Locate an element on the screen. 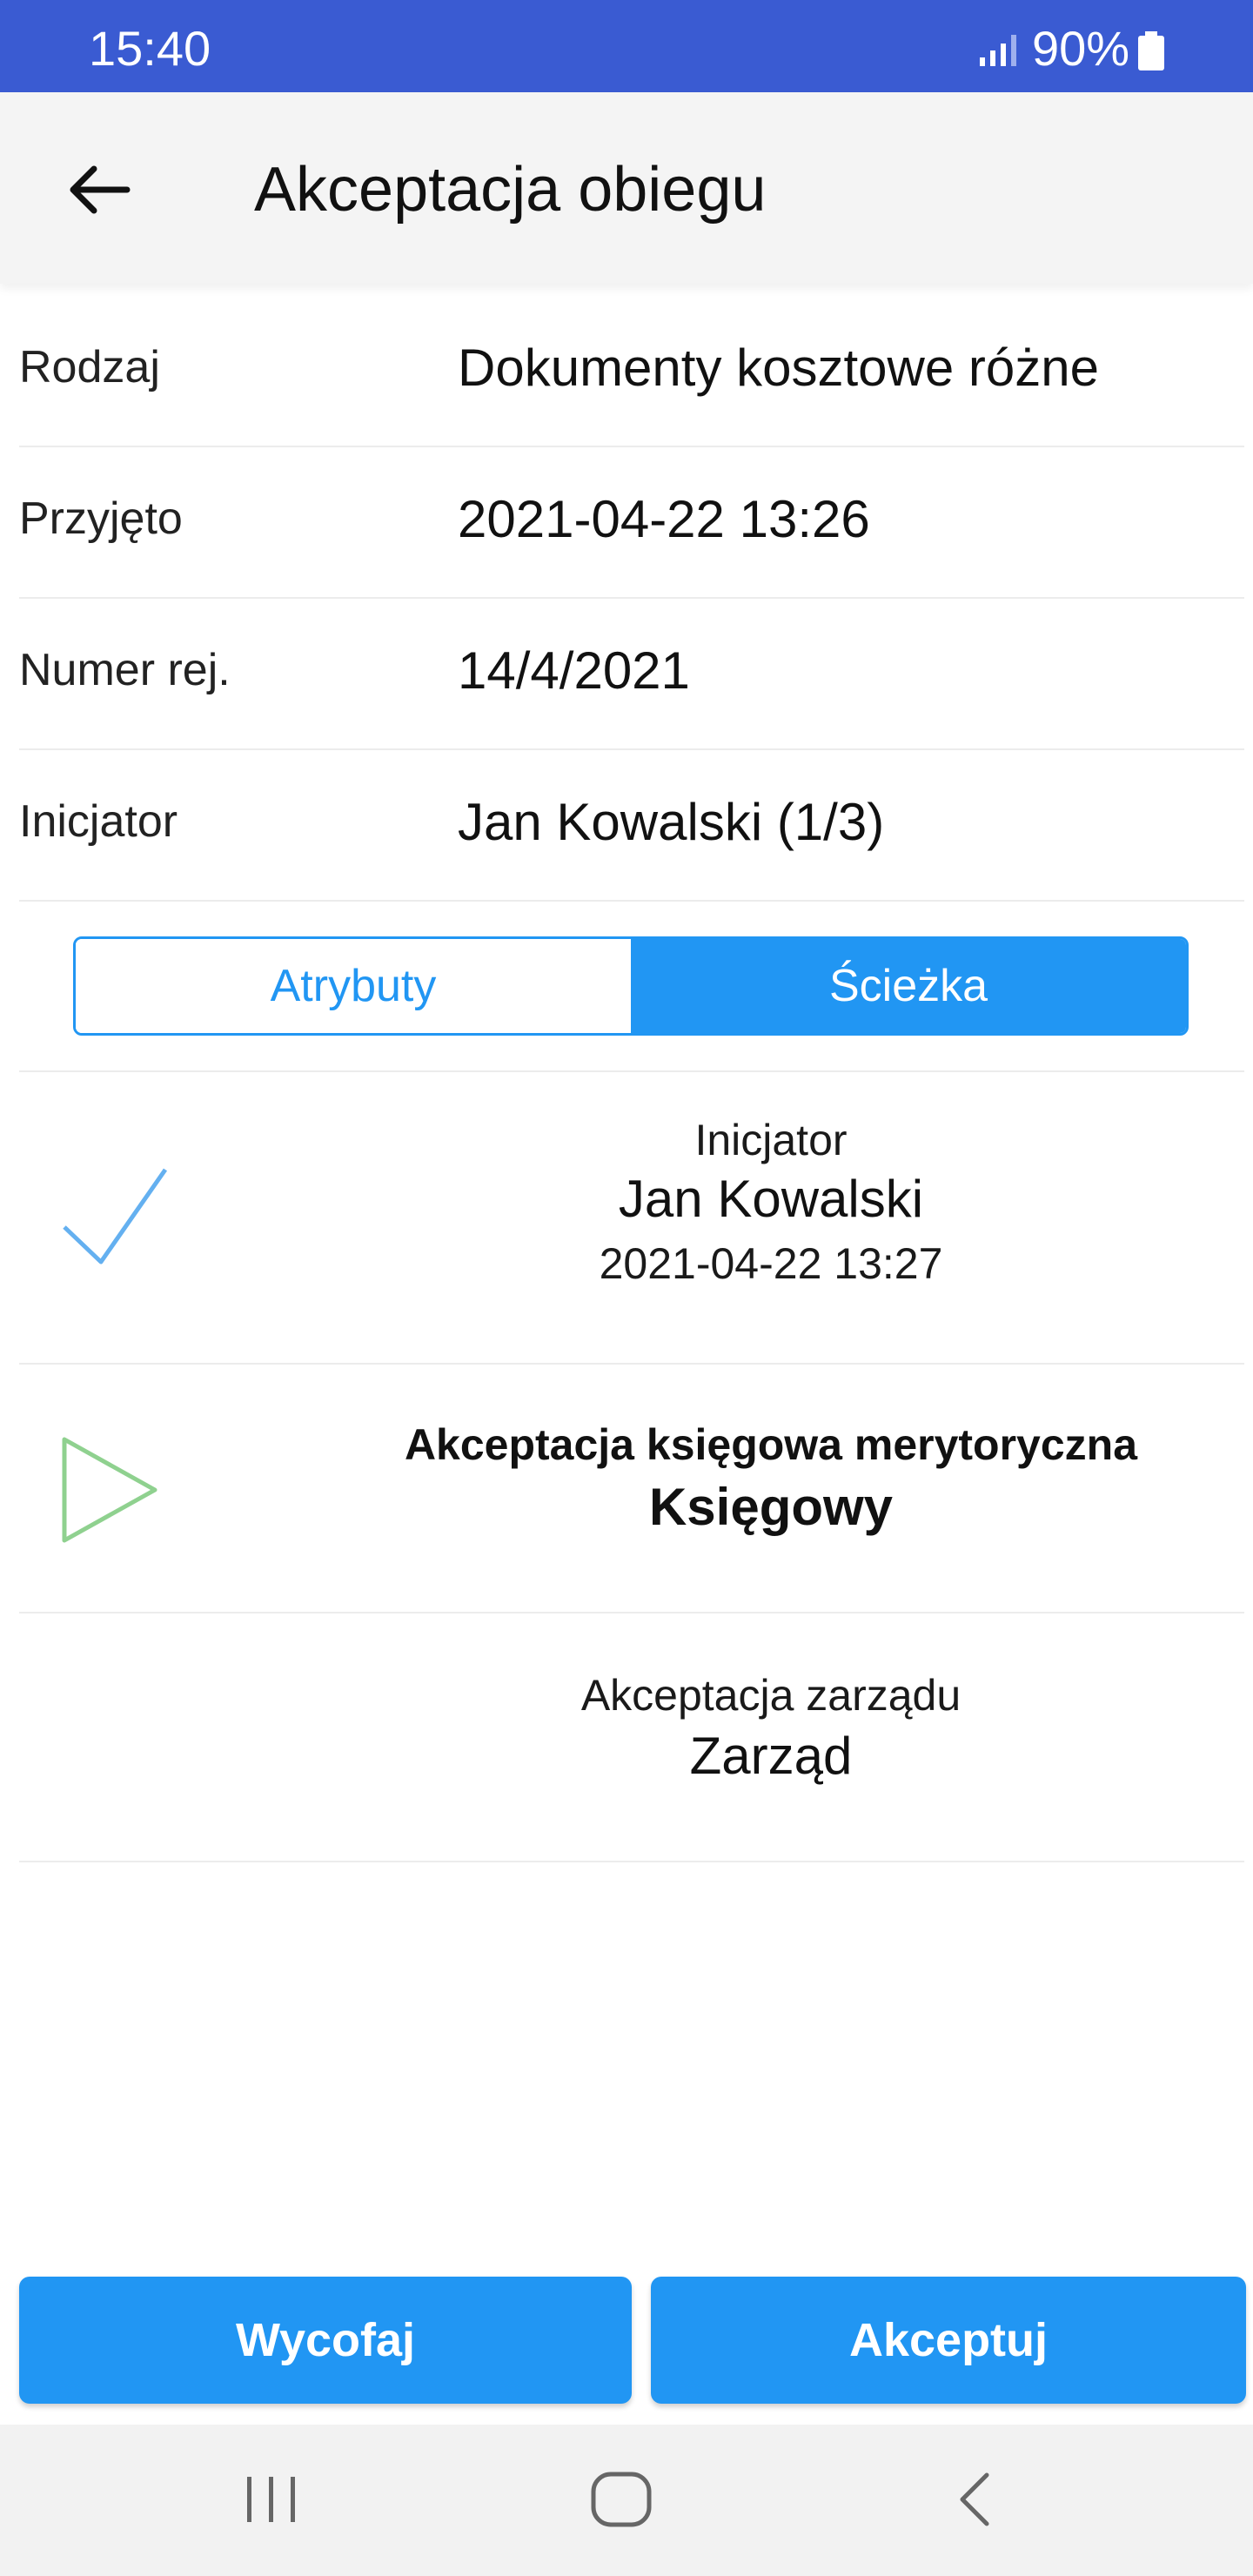 The width and height of the screenshot is (1253, 2576). status-bar: 15:40 90% is located at coordinates (626, 46).